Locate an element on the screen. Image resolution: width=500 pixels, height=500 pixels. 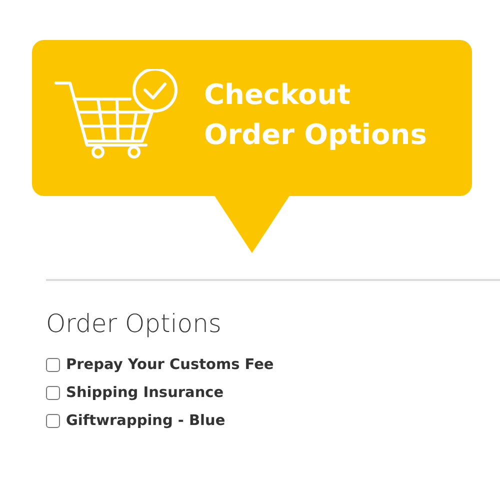
option-label: Prepay Your Customs Fee is located at coordinates (170, 365).